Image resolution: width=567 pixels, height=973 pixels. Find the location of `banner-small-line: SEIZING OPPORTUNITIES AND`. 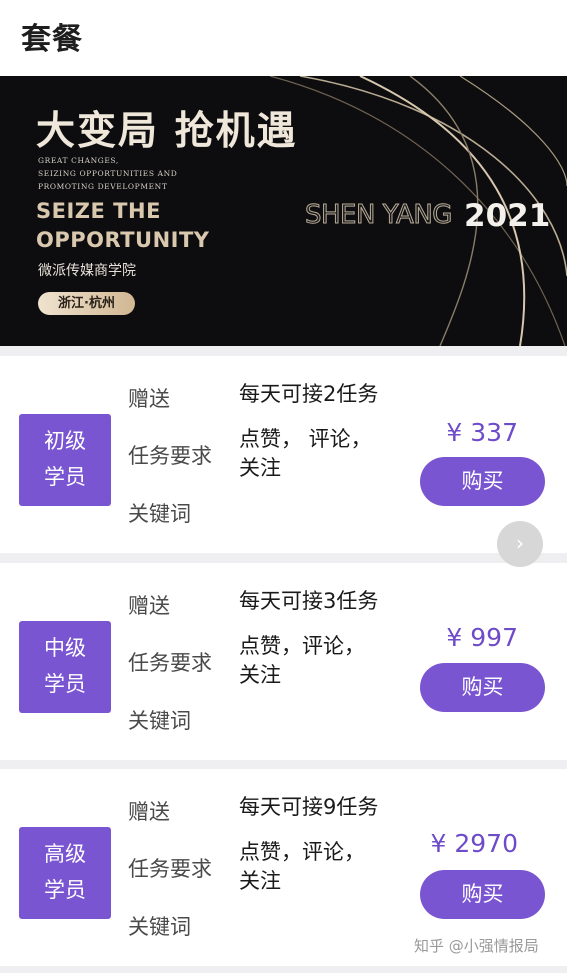

banner-small-line: SEIZING OPPORTUNITIES AND is located at coordinates (108, 173).